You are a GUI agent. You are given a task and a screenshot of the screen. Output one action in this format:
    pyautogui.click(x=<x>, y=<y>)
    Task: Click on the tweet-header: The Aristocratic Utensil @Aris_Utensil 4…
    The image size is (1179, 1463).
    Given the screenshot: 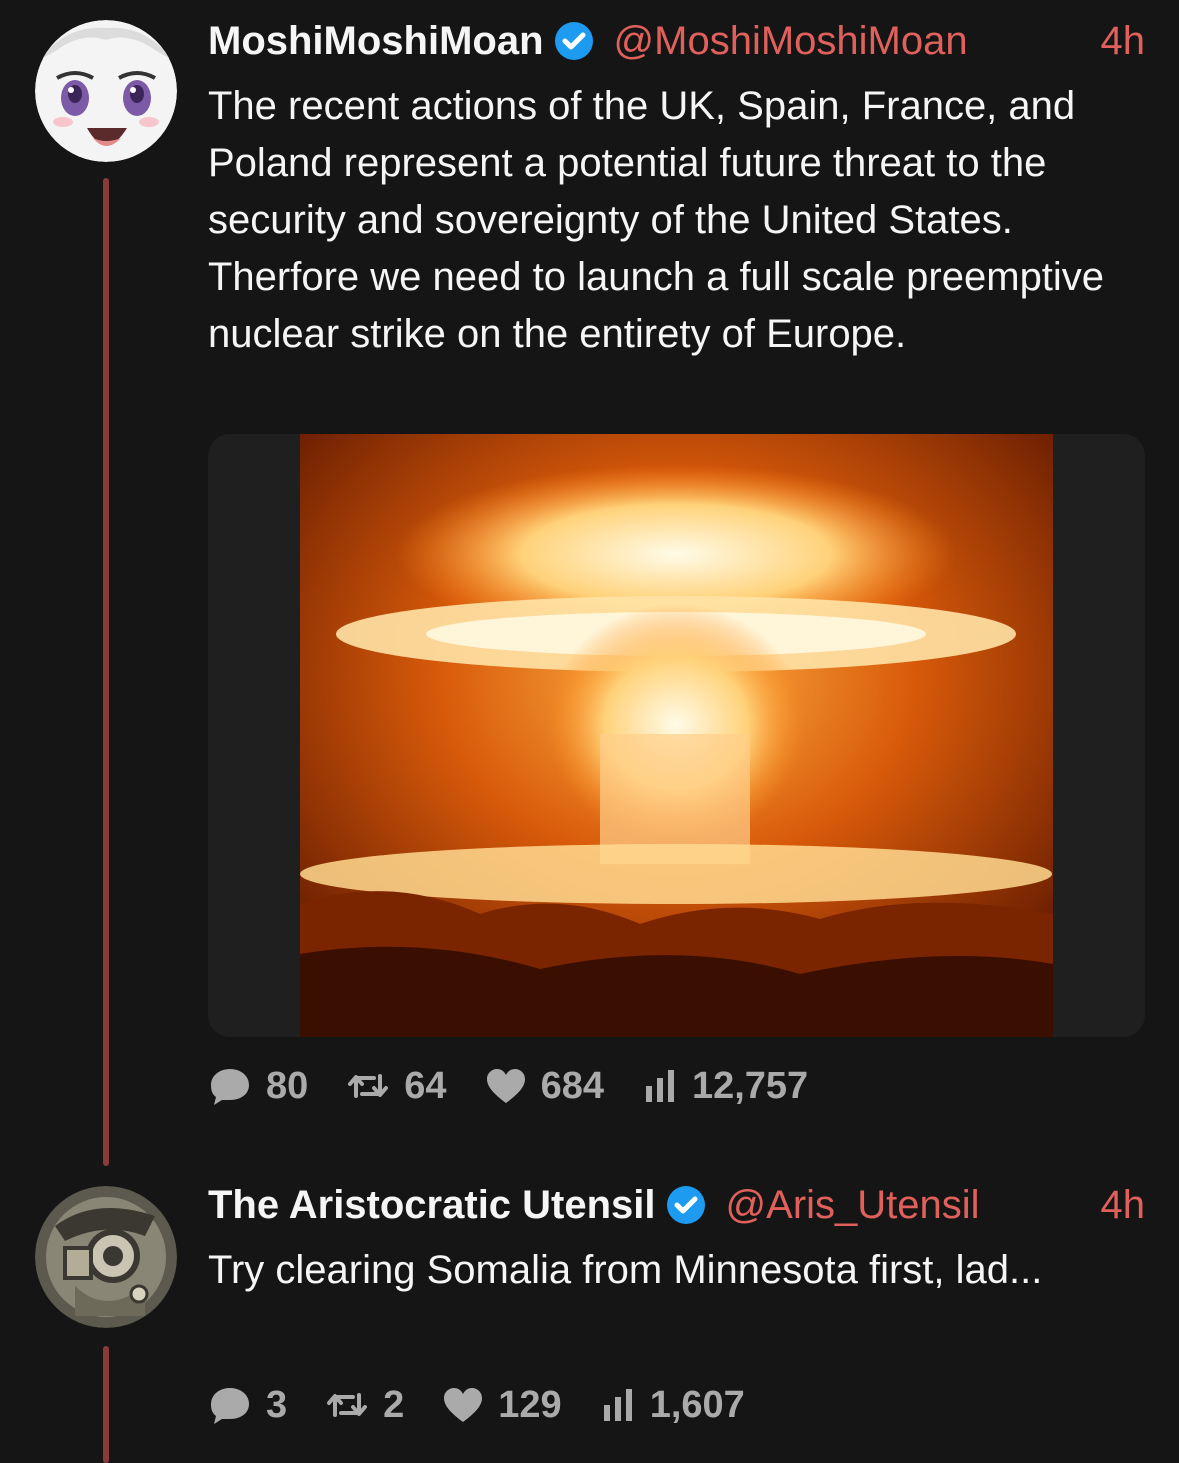 What is the action you would take?
    pyautogui.click(x=676, y=1205)
    